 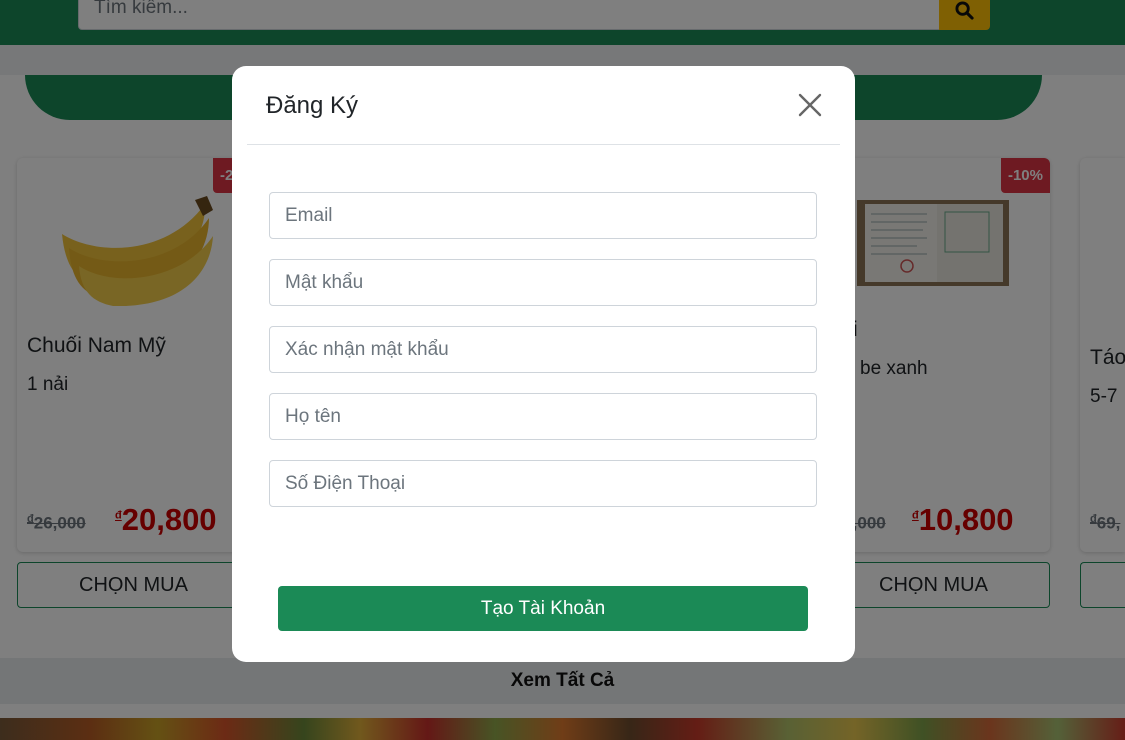 I want to click on phone-field, so click(x=543, y=483).